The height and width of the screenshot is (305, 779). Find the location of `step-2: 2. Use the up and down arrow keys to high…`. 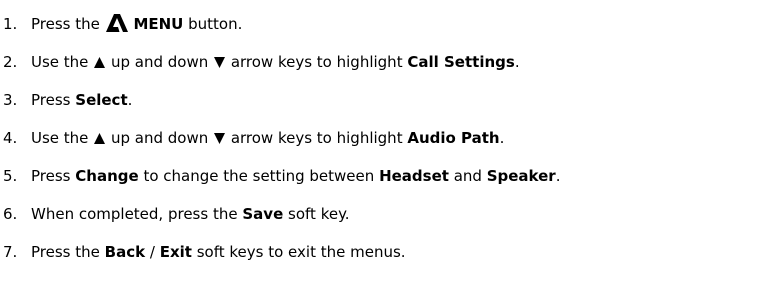

step-2: 2. Use the up and down arrow keys to high… is located at coordinates (391, 71).